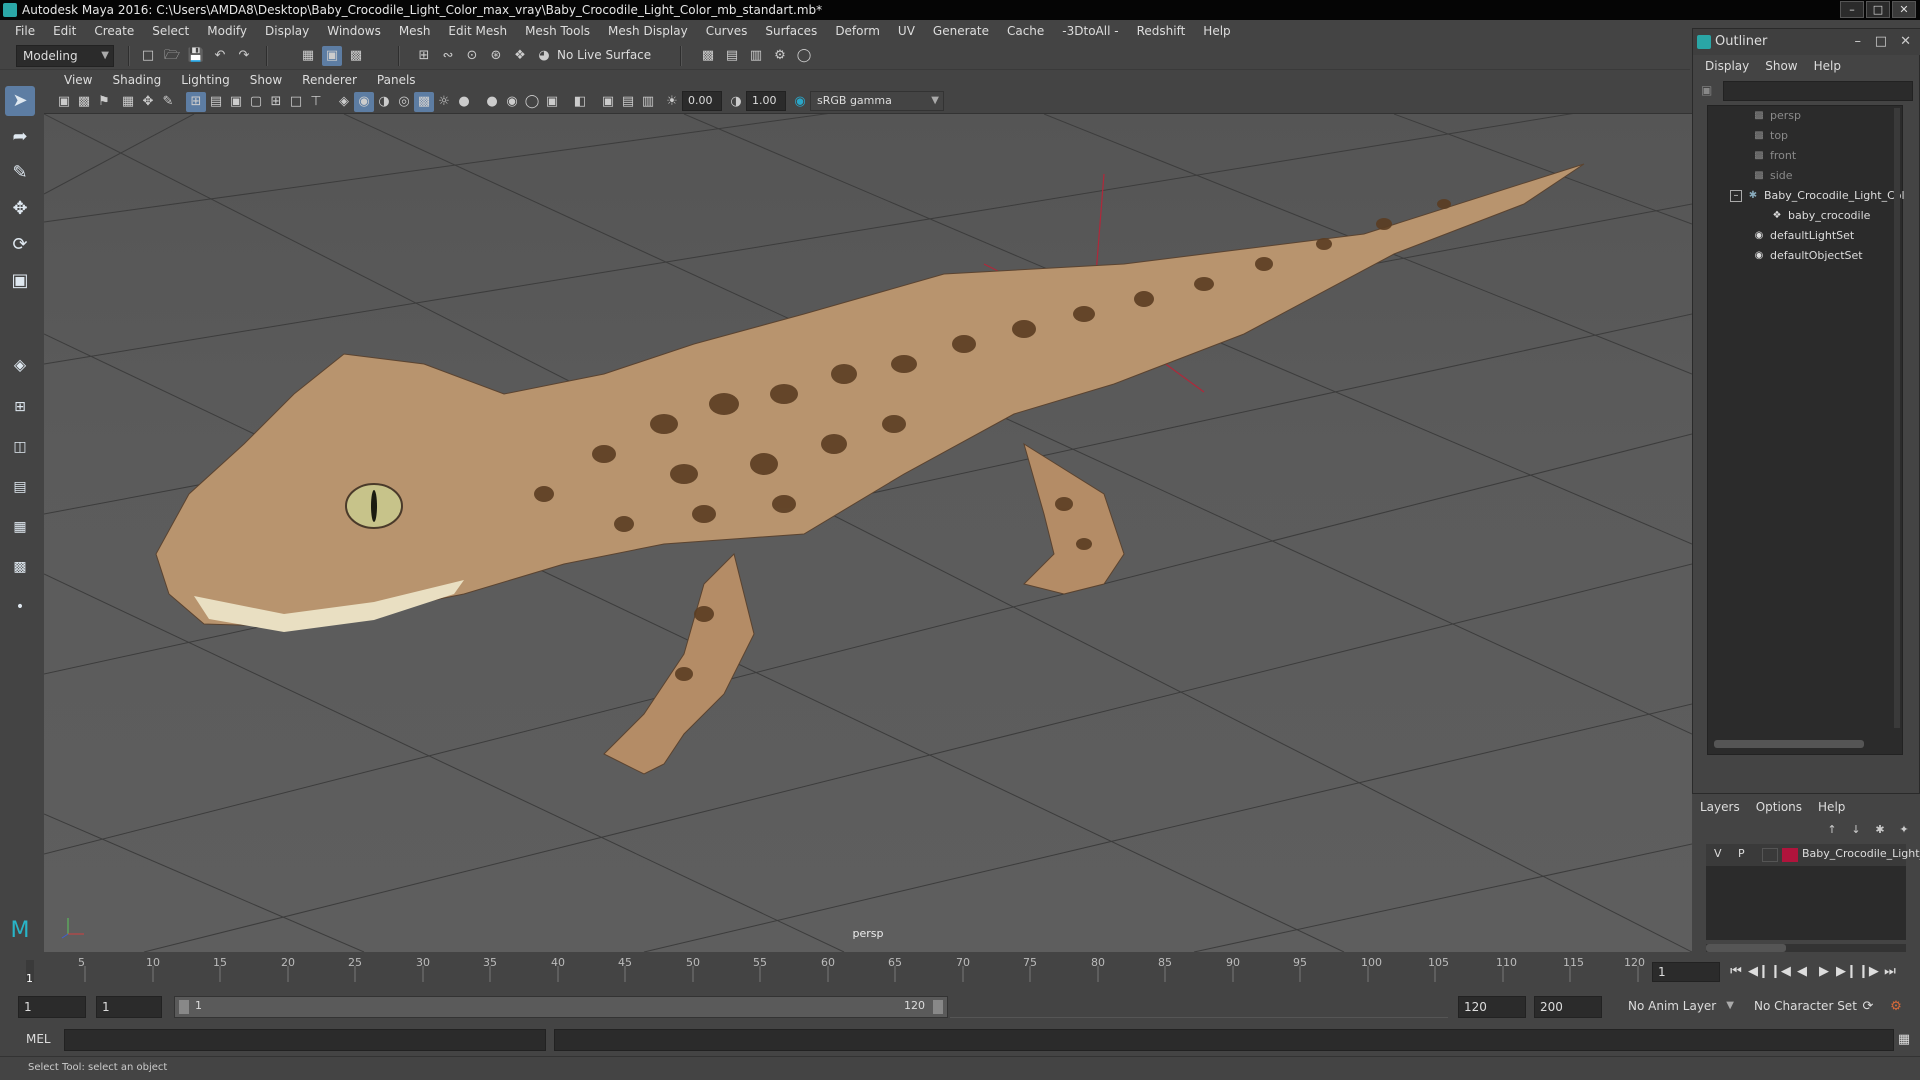  Describe the element at coordinates (20, 173) in the screenshot. I see `paint-select-tool-icon: ✎` at that location.